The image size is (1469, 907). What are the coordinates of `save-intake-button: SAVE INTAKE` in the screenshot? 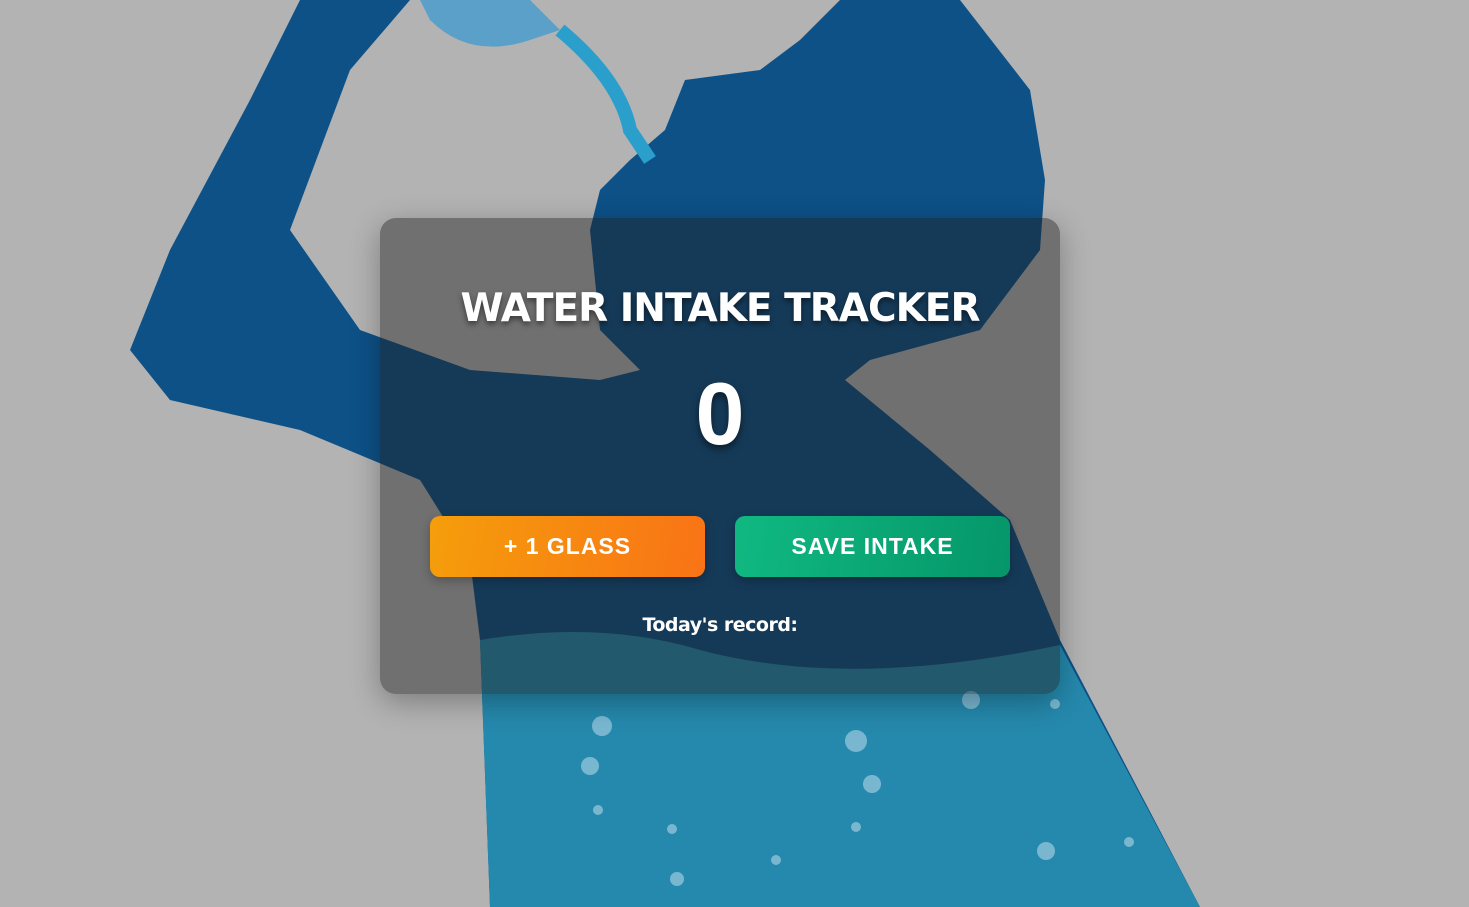 It's located at (872, 546).